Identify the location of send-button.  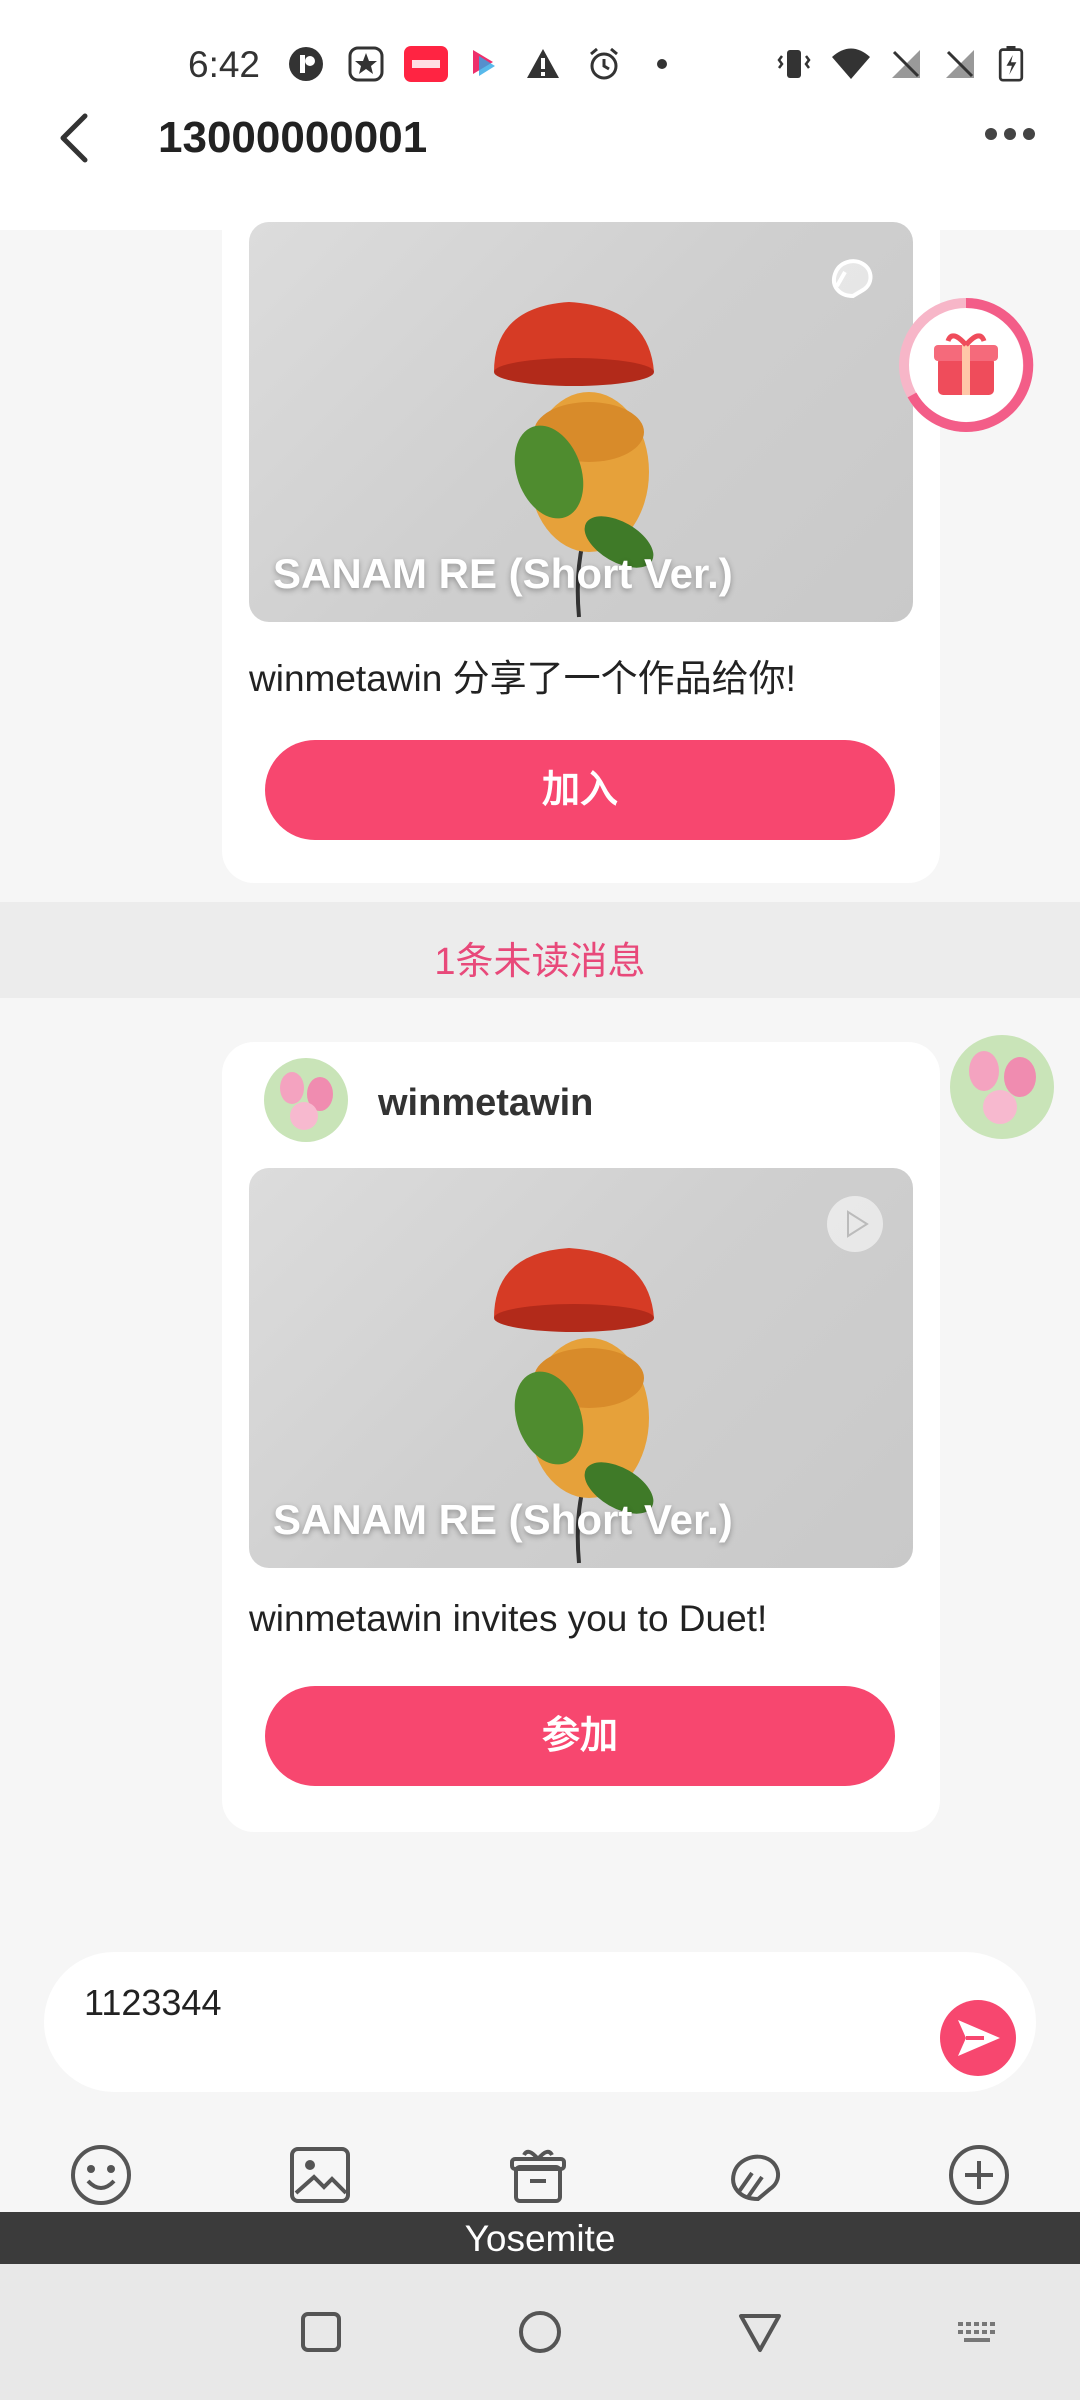
(978, 2038).